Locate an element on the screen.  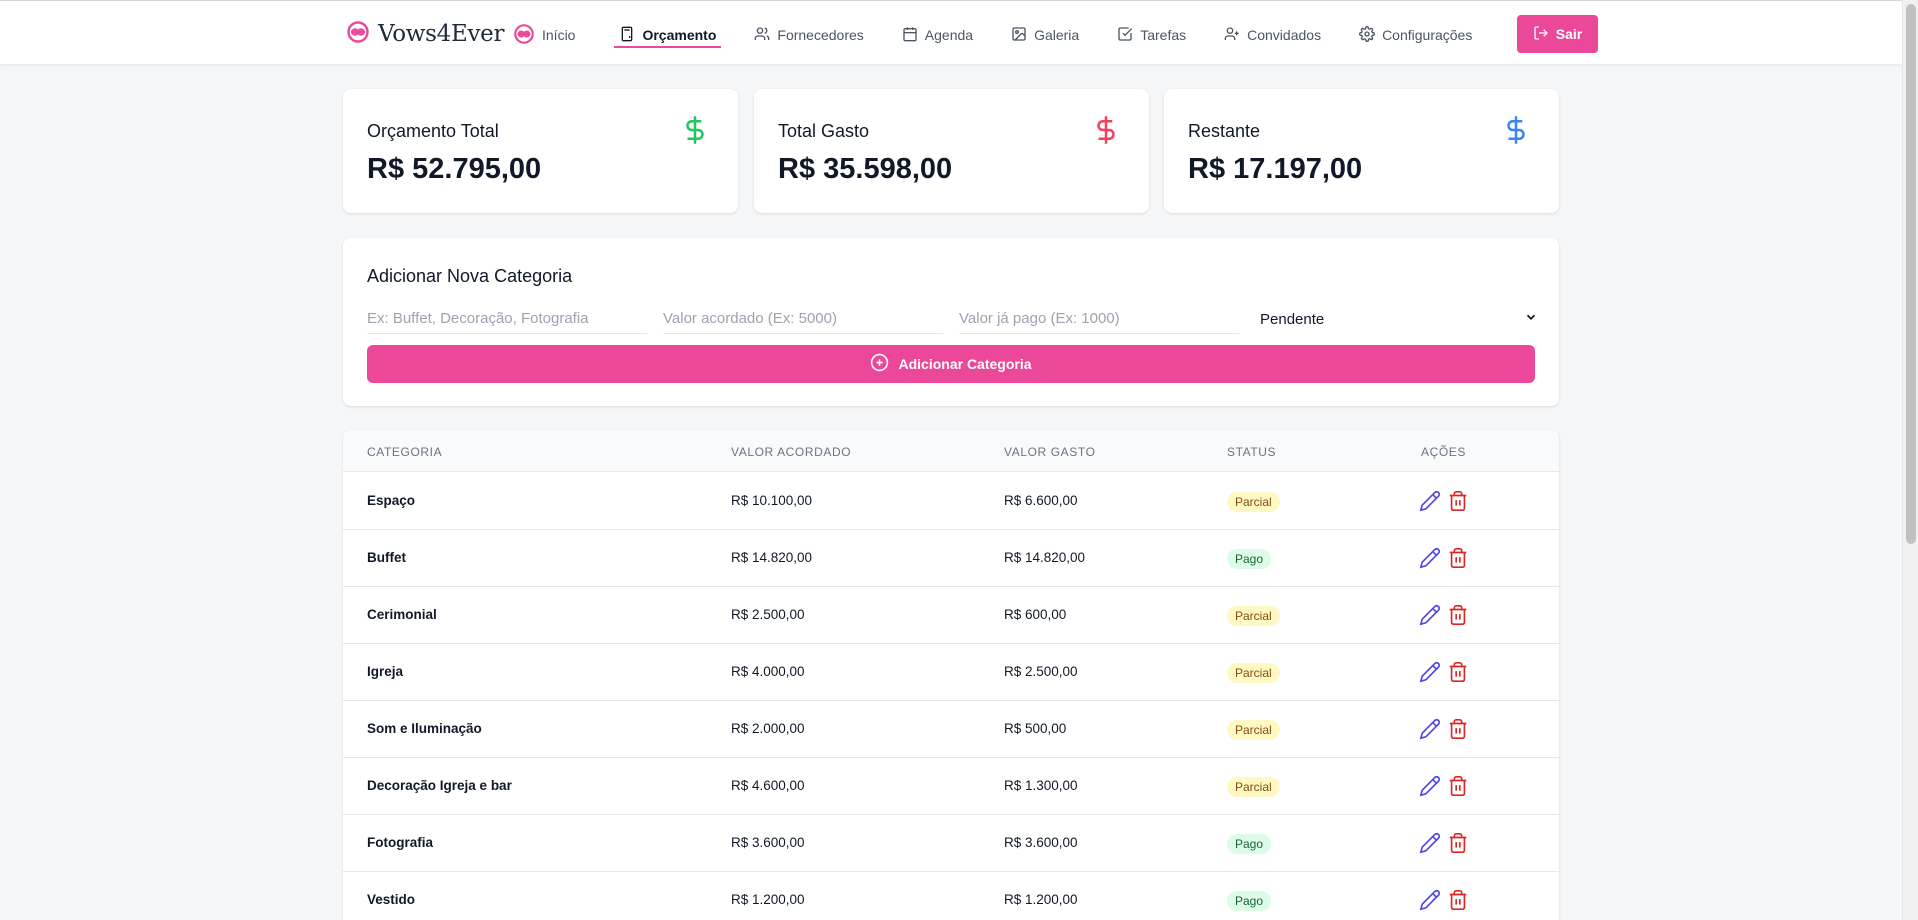
nav-label: Galeria is located at coordinates (1057, 35).